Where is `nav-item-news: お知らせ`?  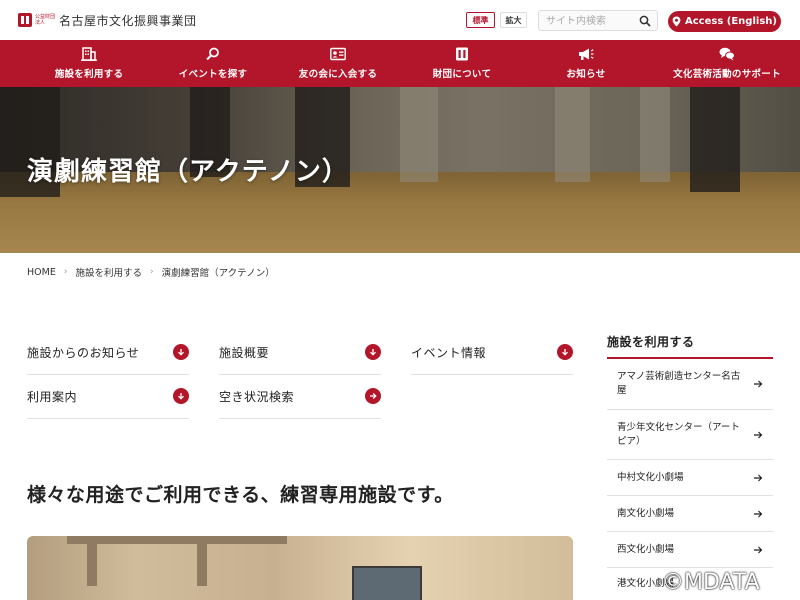
nav-item-news: お知らせ is located at coordinates (586, 63).